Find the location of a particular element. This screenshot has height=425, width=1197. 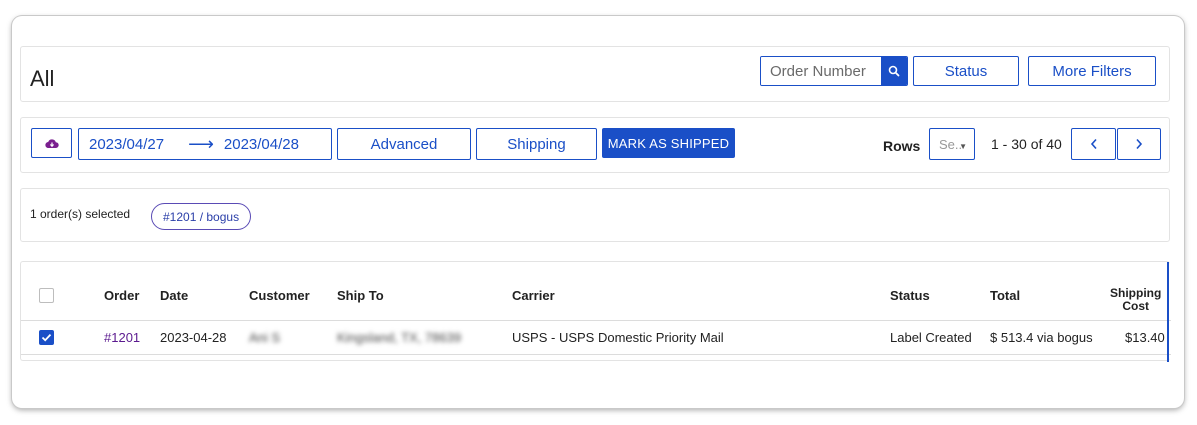

order-search is located at coordinates (834, 71).